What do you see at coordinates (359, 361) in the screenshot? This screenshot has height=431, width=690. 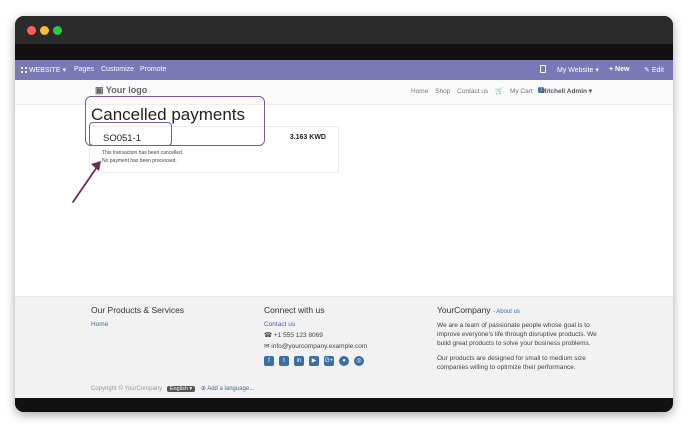 I see `instagram-icon: ◎` at bounding box center [359, 361].